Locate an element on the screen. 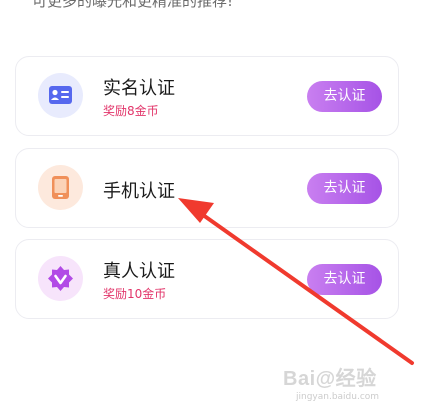 This screenshot has width=425, height=415. watermark-url: jingyan.baidu.com is located at coordinates (338, 397).